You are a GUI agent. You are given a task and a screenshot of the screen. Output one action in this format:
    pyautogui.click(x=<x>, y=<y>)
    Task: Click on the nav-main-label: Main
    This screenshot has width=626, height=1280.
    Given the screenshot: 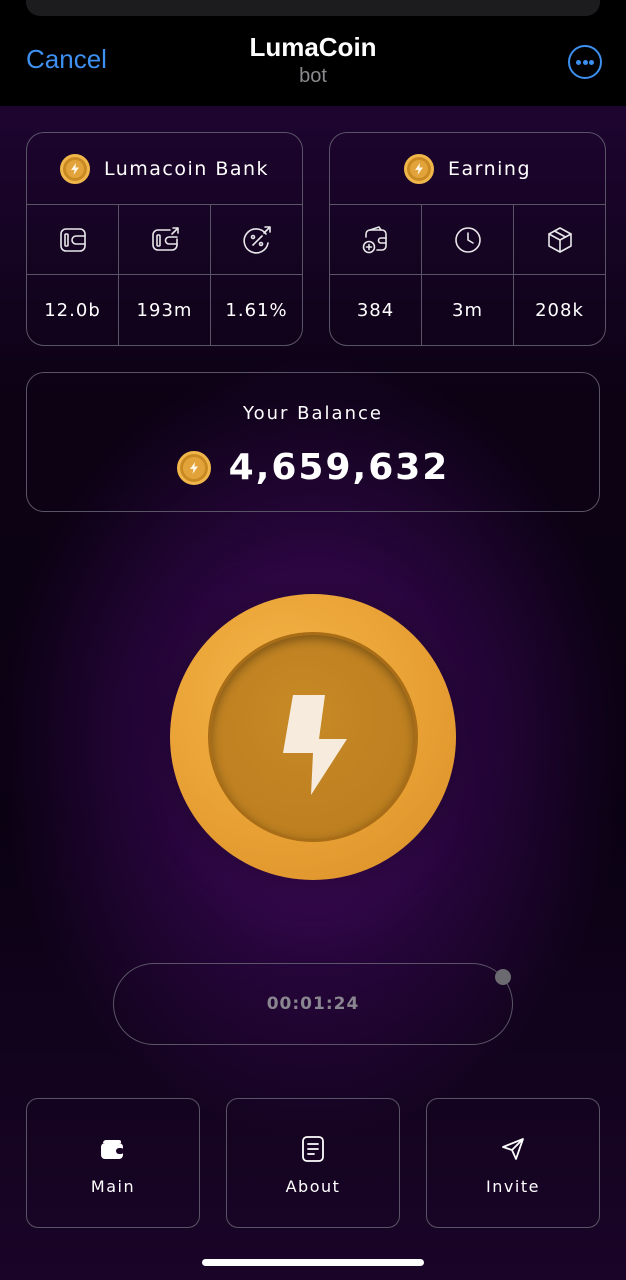 What is the action you would take?
    pyautogui.click(x=113, y=1186)
    